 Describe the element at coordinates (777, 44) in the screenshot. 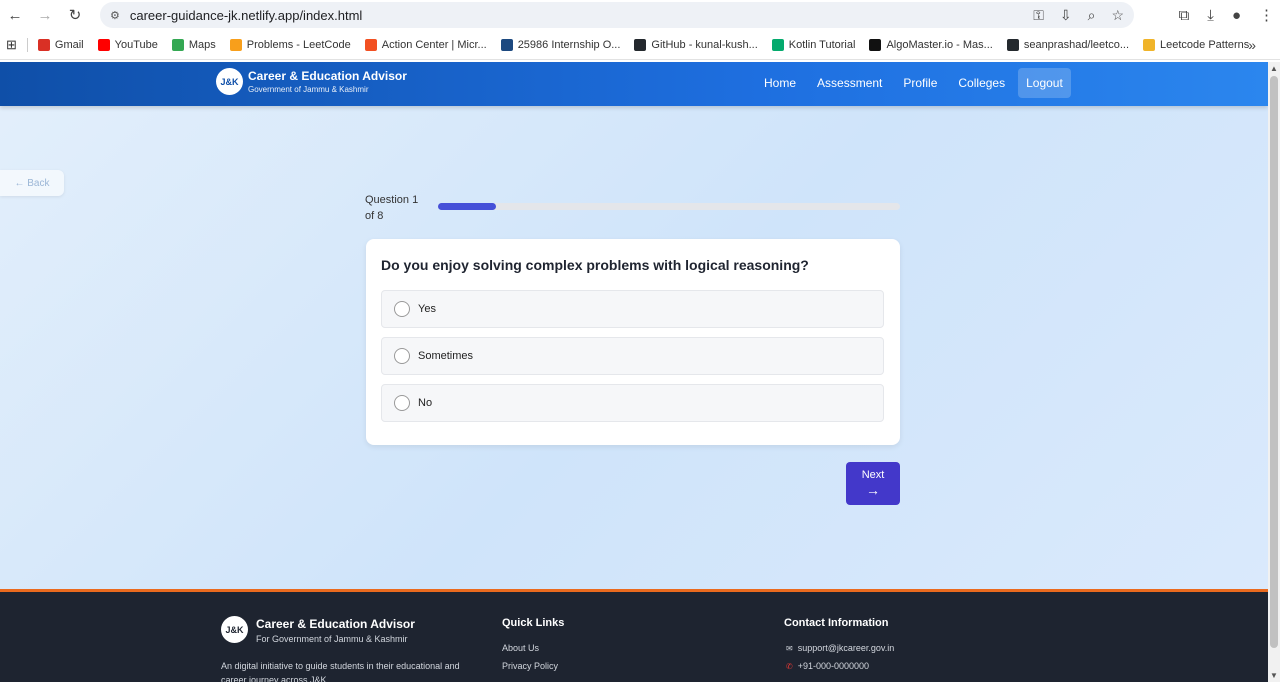

I see `w3schools-icon` at that location.